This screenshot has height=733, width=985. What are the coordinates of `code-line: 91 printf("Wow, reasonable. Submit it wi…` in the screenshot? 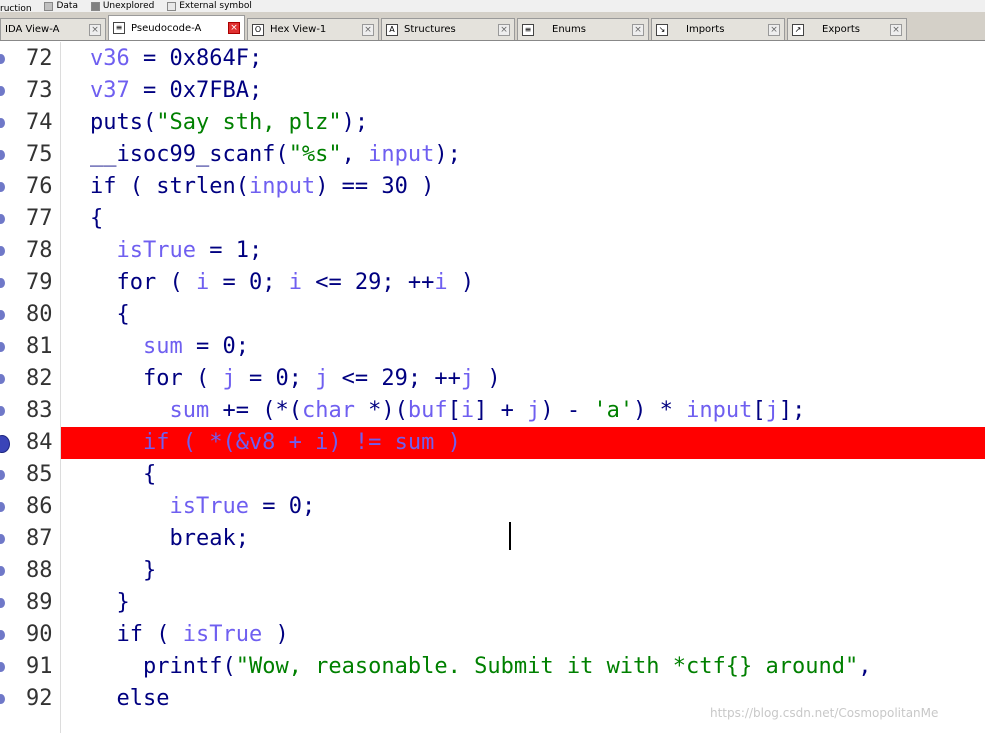 It's located at (492, 667).